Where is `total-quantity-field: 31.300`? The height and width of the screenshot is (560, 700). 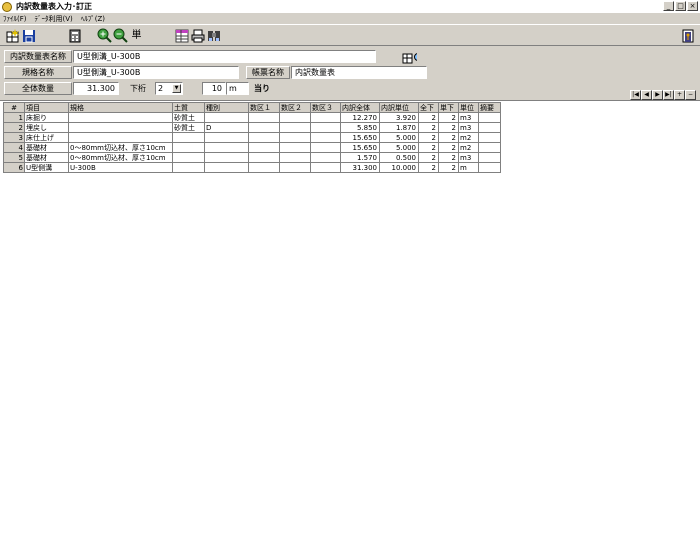 total-quantity-field: 31.300 is located at coordinates (96, 88).